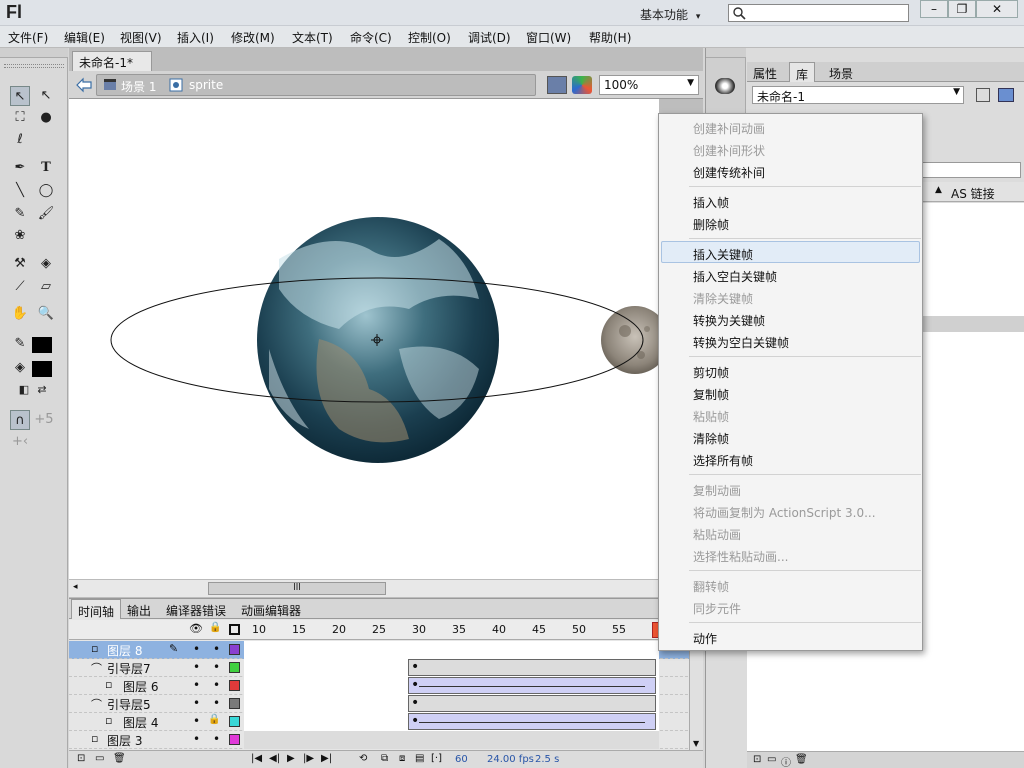 The image size is (1024, 768). Describe the element at coordinates (46, 214) in the screenshot. I see `brush-tool-icon: 🖌` at that location.